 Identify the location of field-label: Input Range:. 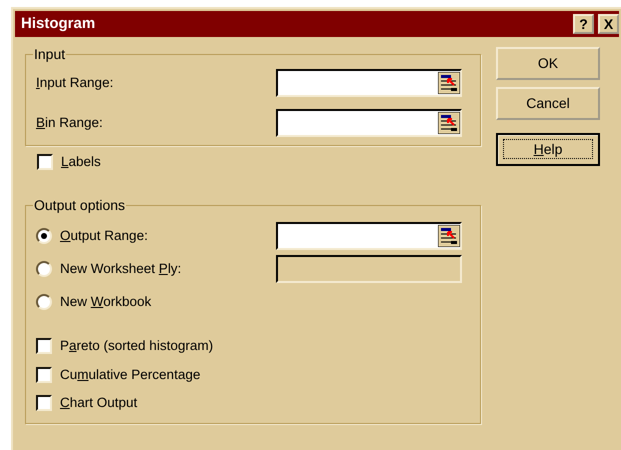
(75, 83).